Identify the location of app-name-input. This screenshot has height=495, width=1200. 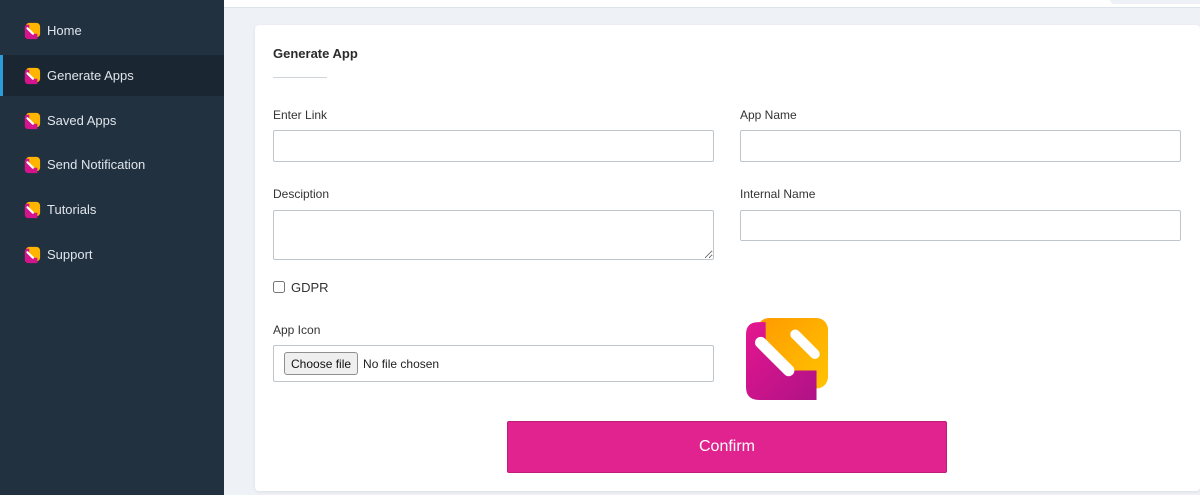
(960, 146).